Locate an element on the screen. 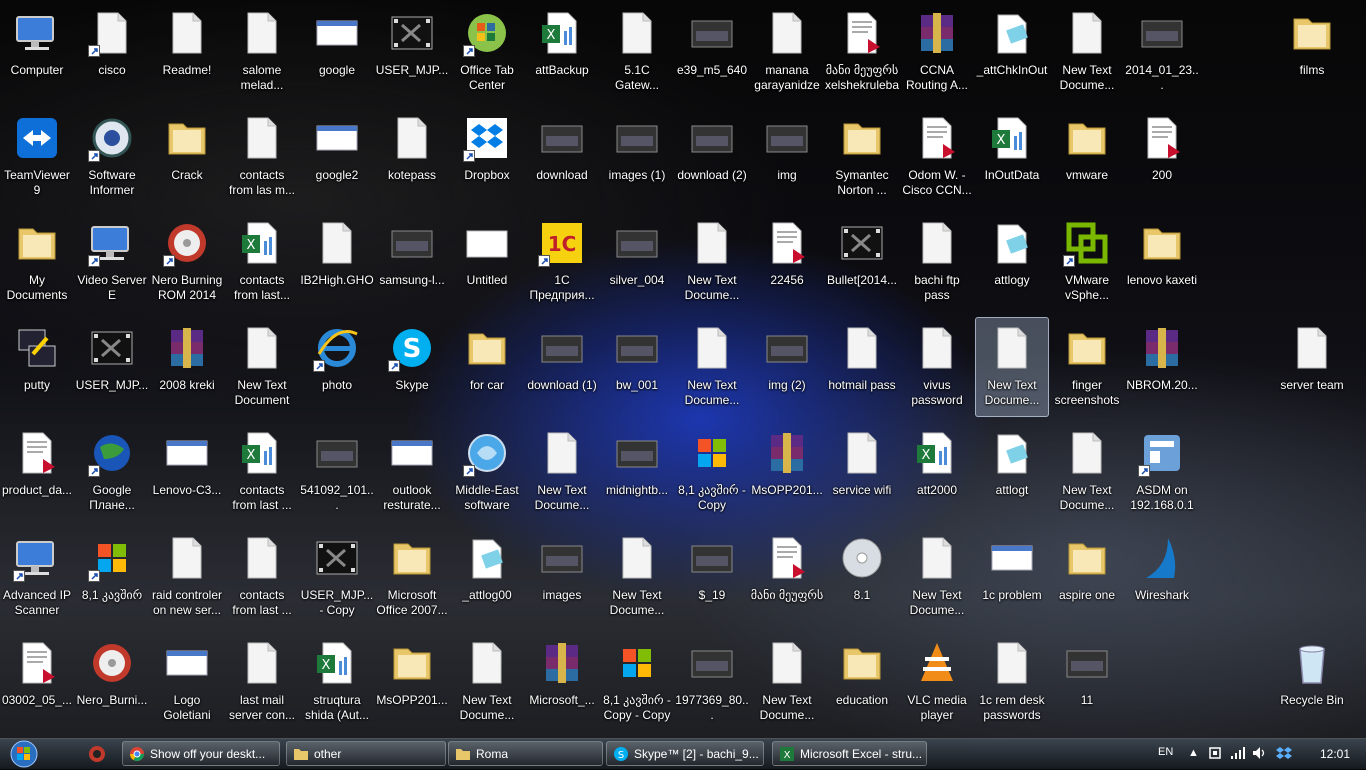  desktop-icon-8-1-copy-copy: 8,1 კავშირ - Copy - Copy is located at coordinates (637, 682).